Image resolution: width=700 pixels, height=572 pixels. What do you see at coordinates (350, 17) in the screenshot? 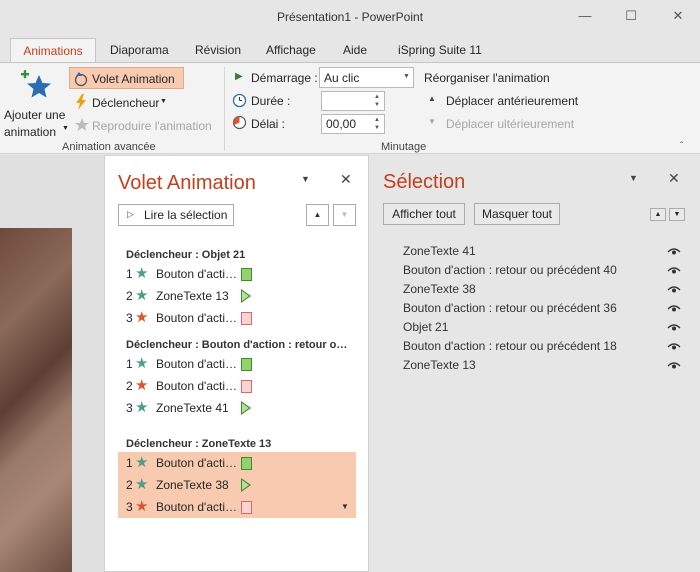
I see `title-bar: Présentation1 - PowerPoint — ☐ ✕` at bounding box center [350, 17].